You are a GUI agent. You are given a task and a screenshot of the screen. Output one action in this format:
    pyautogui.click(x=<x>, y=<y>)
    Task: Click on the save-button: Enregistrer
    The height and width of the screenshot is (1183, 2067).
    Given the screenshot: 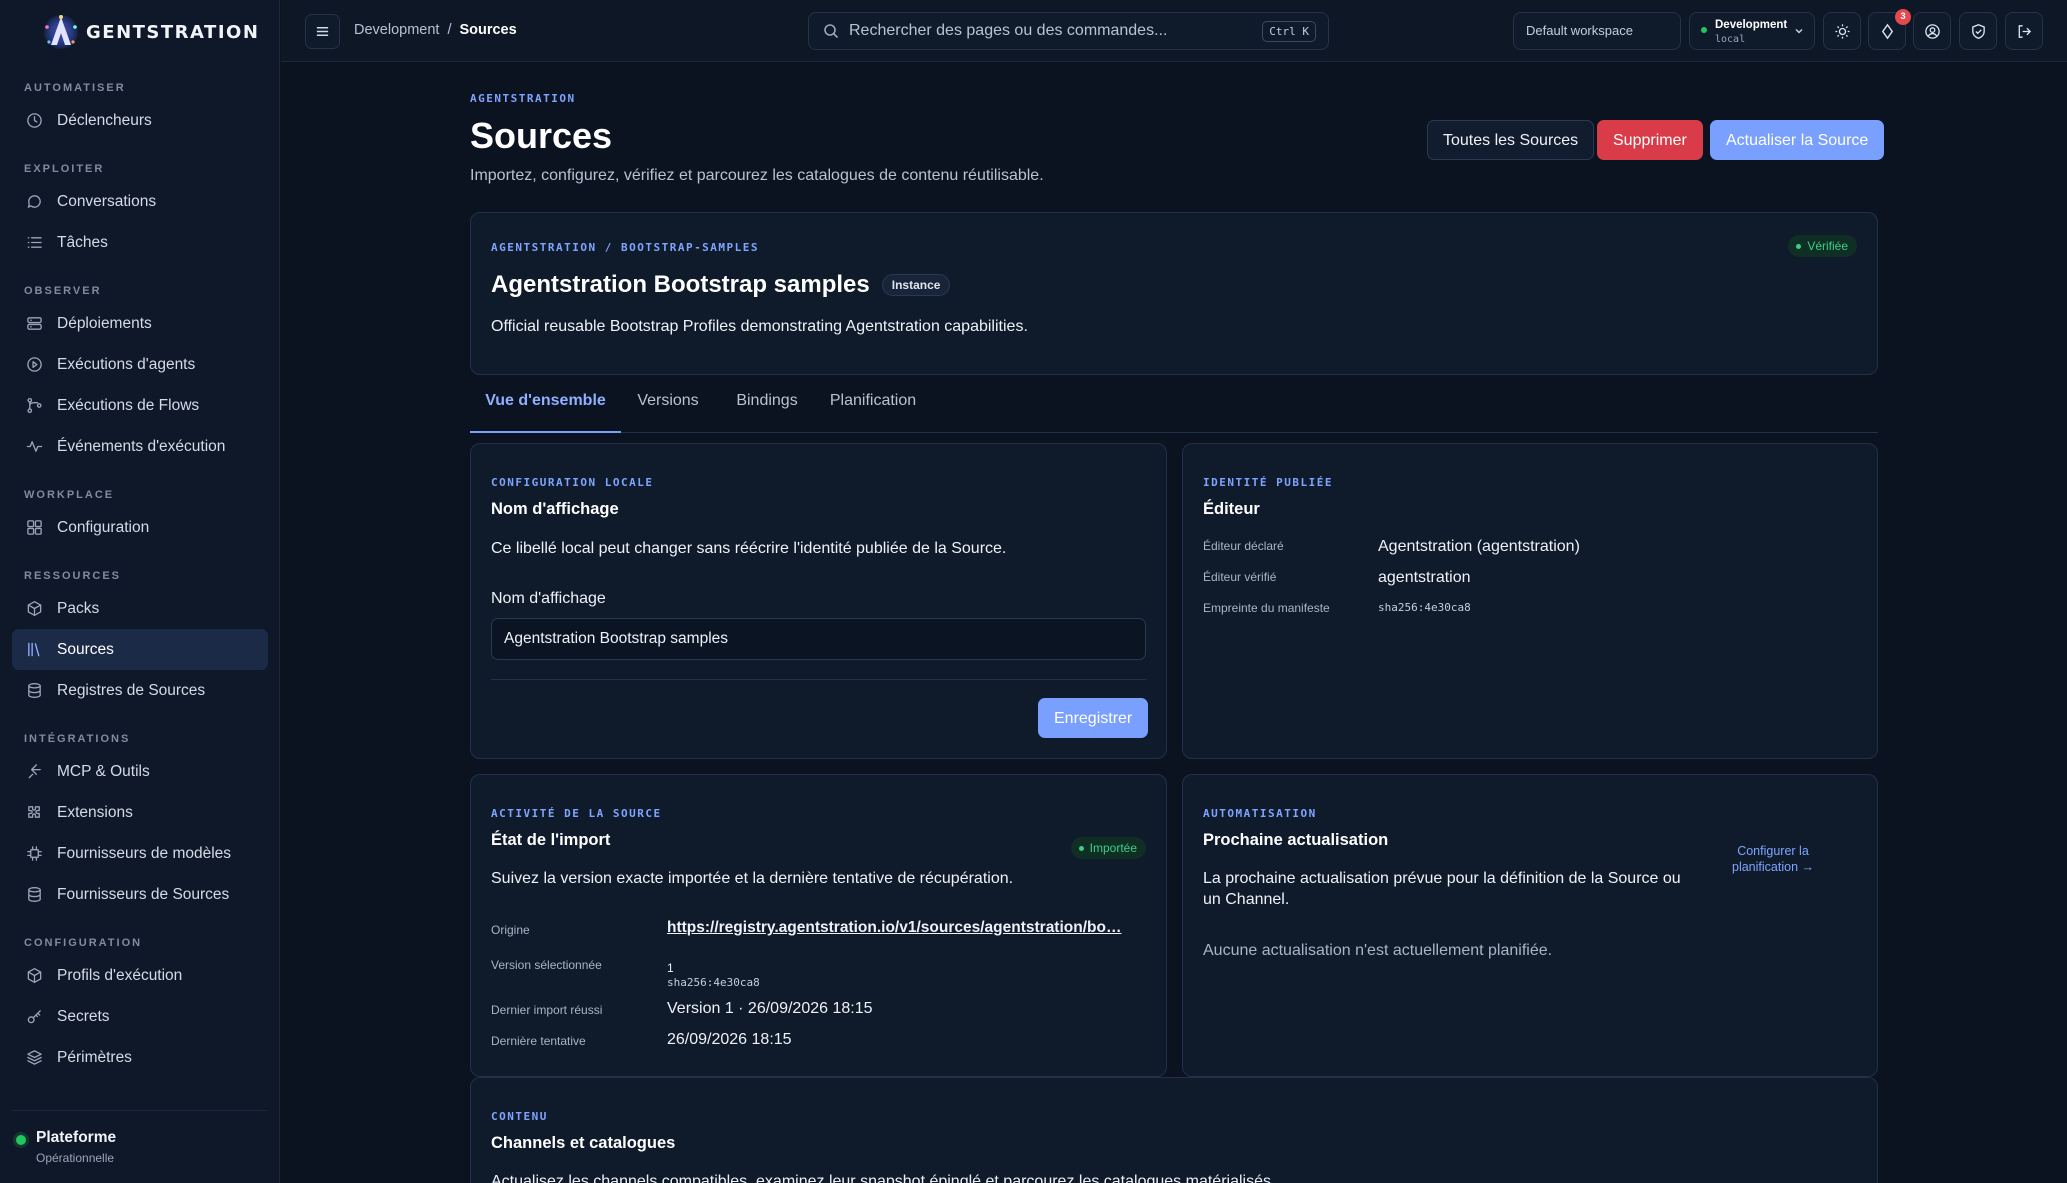 What is the action you would take?
    pyautogui.click(x=1093, y=718)
    